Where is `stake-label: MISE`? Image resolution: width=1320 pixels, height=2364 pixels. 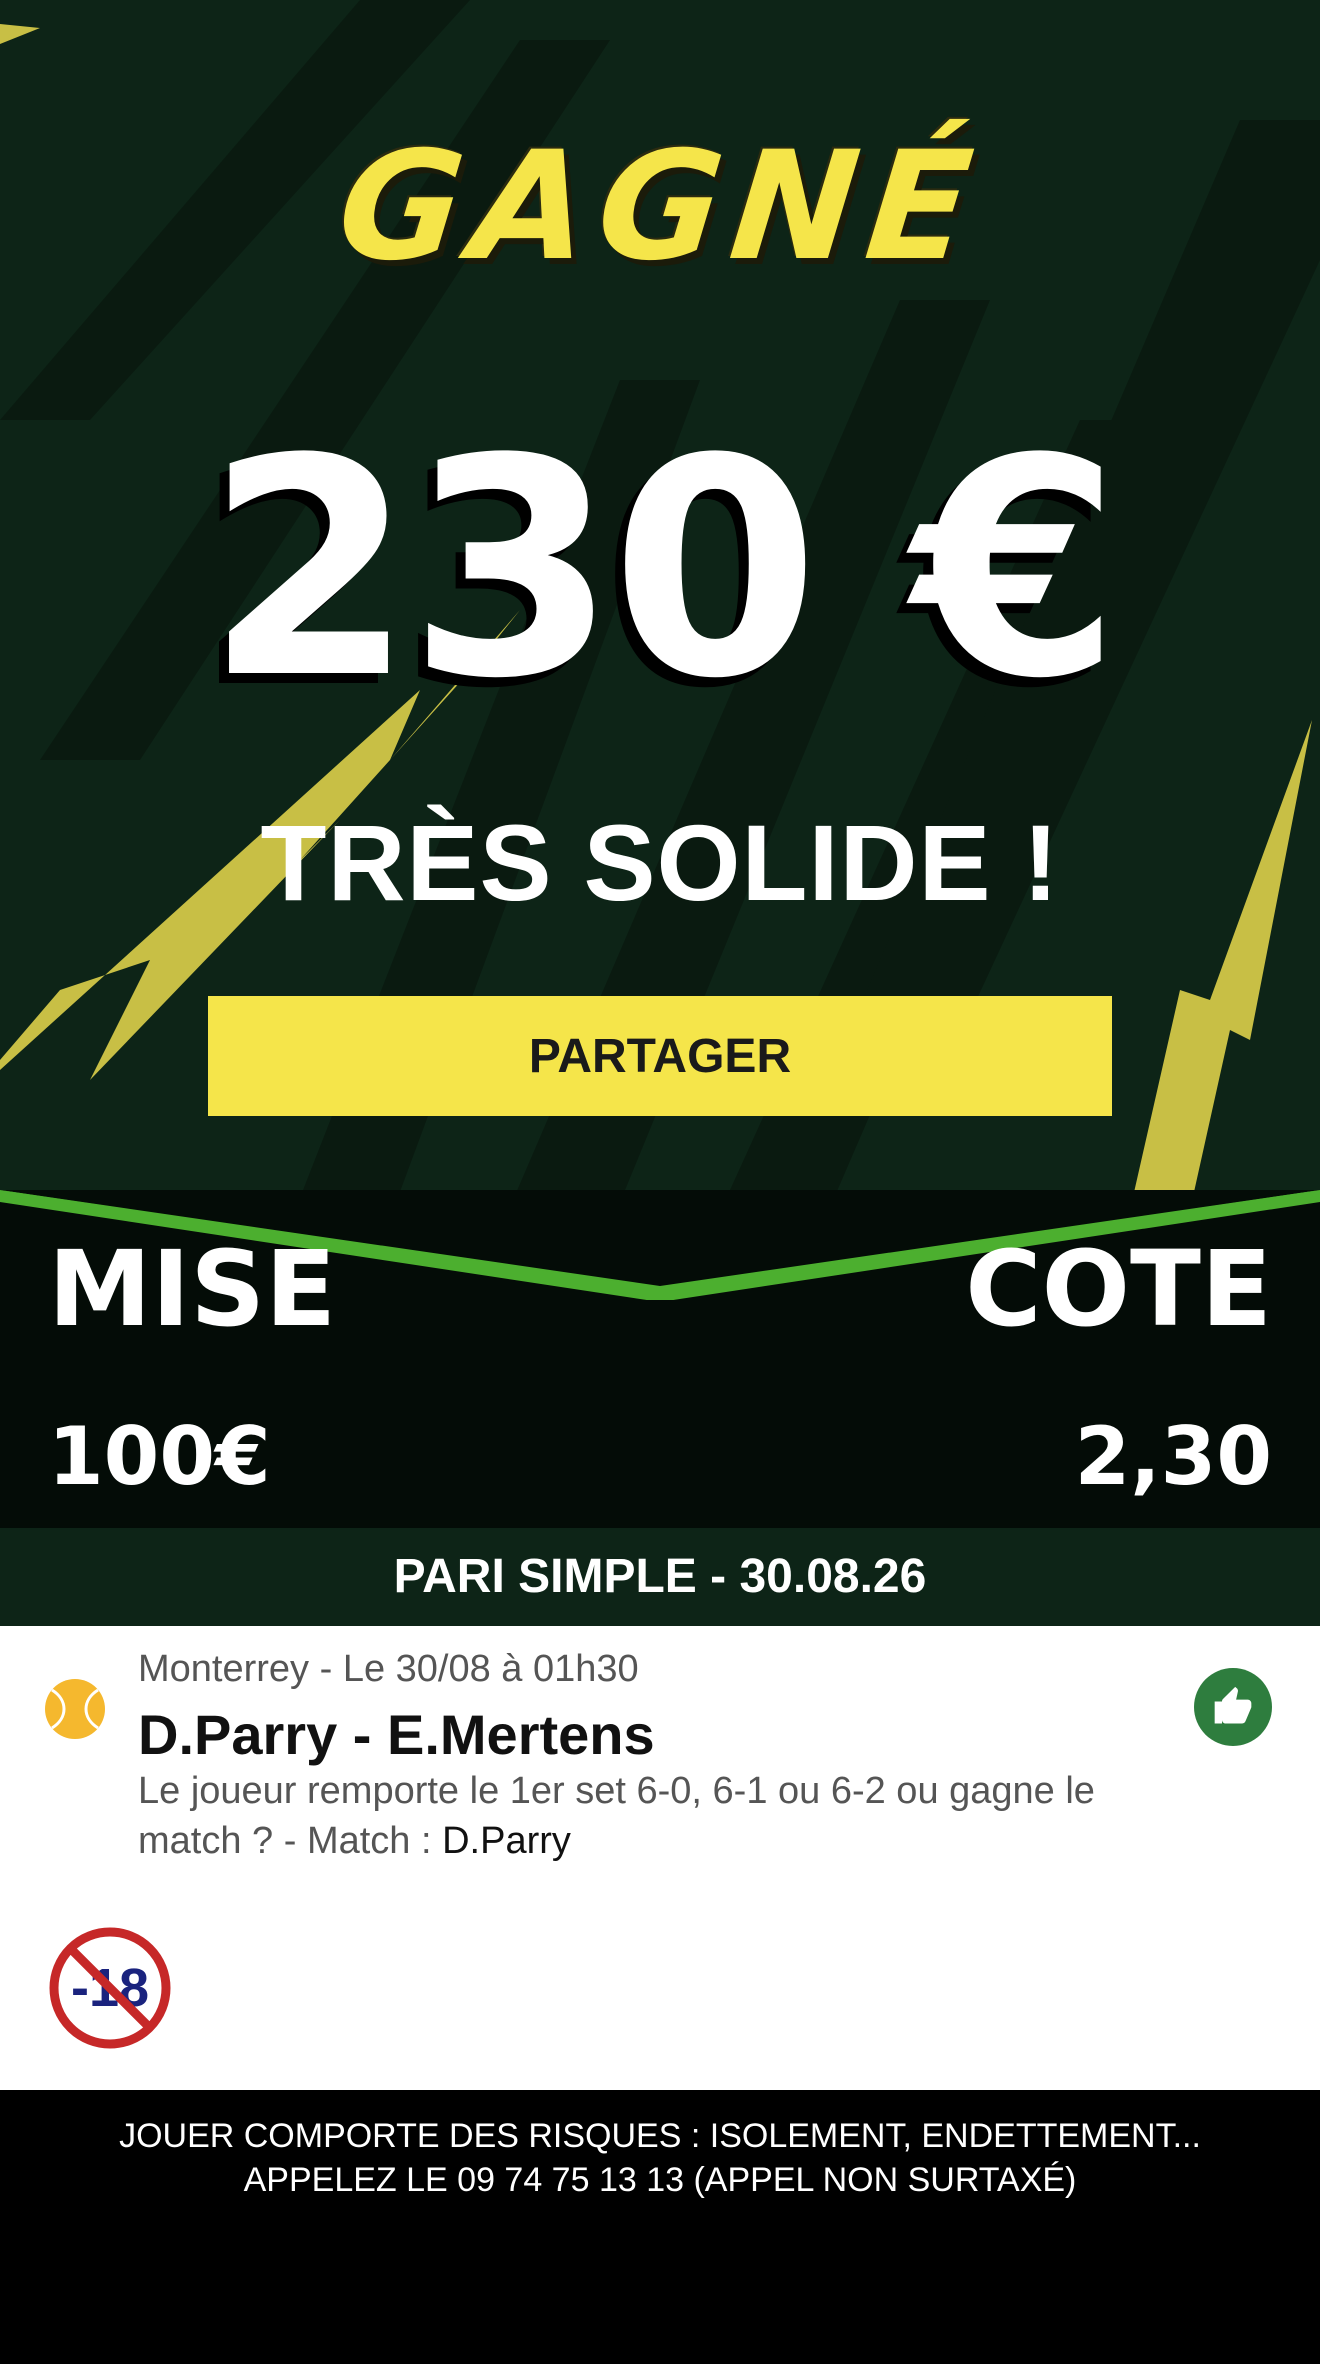 stake-label: MISE is located at coordinates (192, 1289).